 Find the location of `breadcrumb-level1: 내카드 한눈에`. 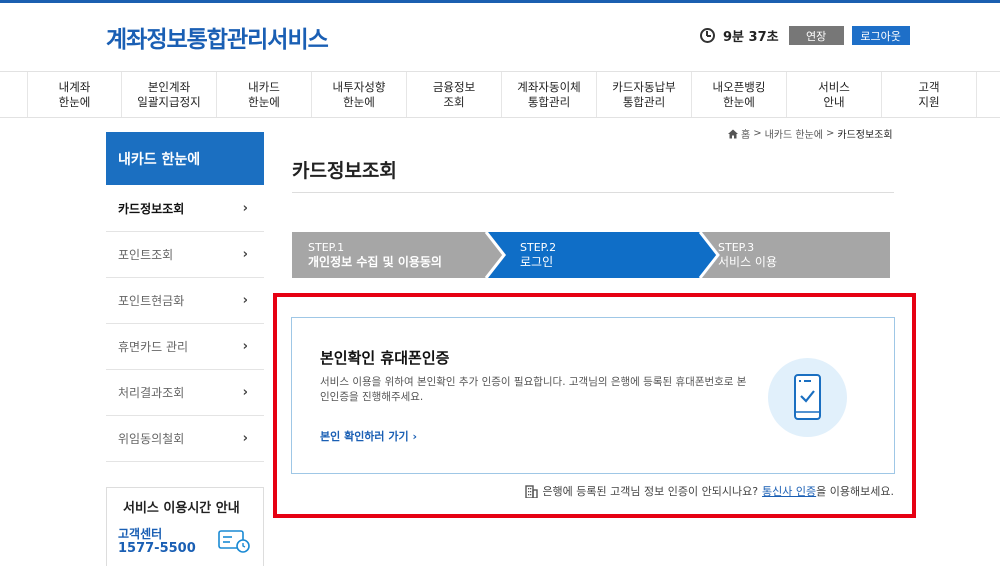

breadcrumb-level1: 내카드 한눈에 is located at coordinates (794, 133).